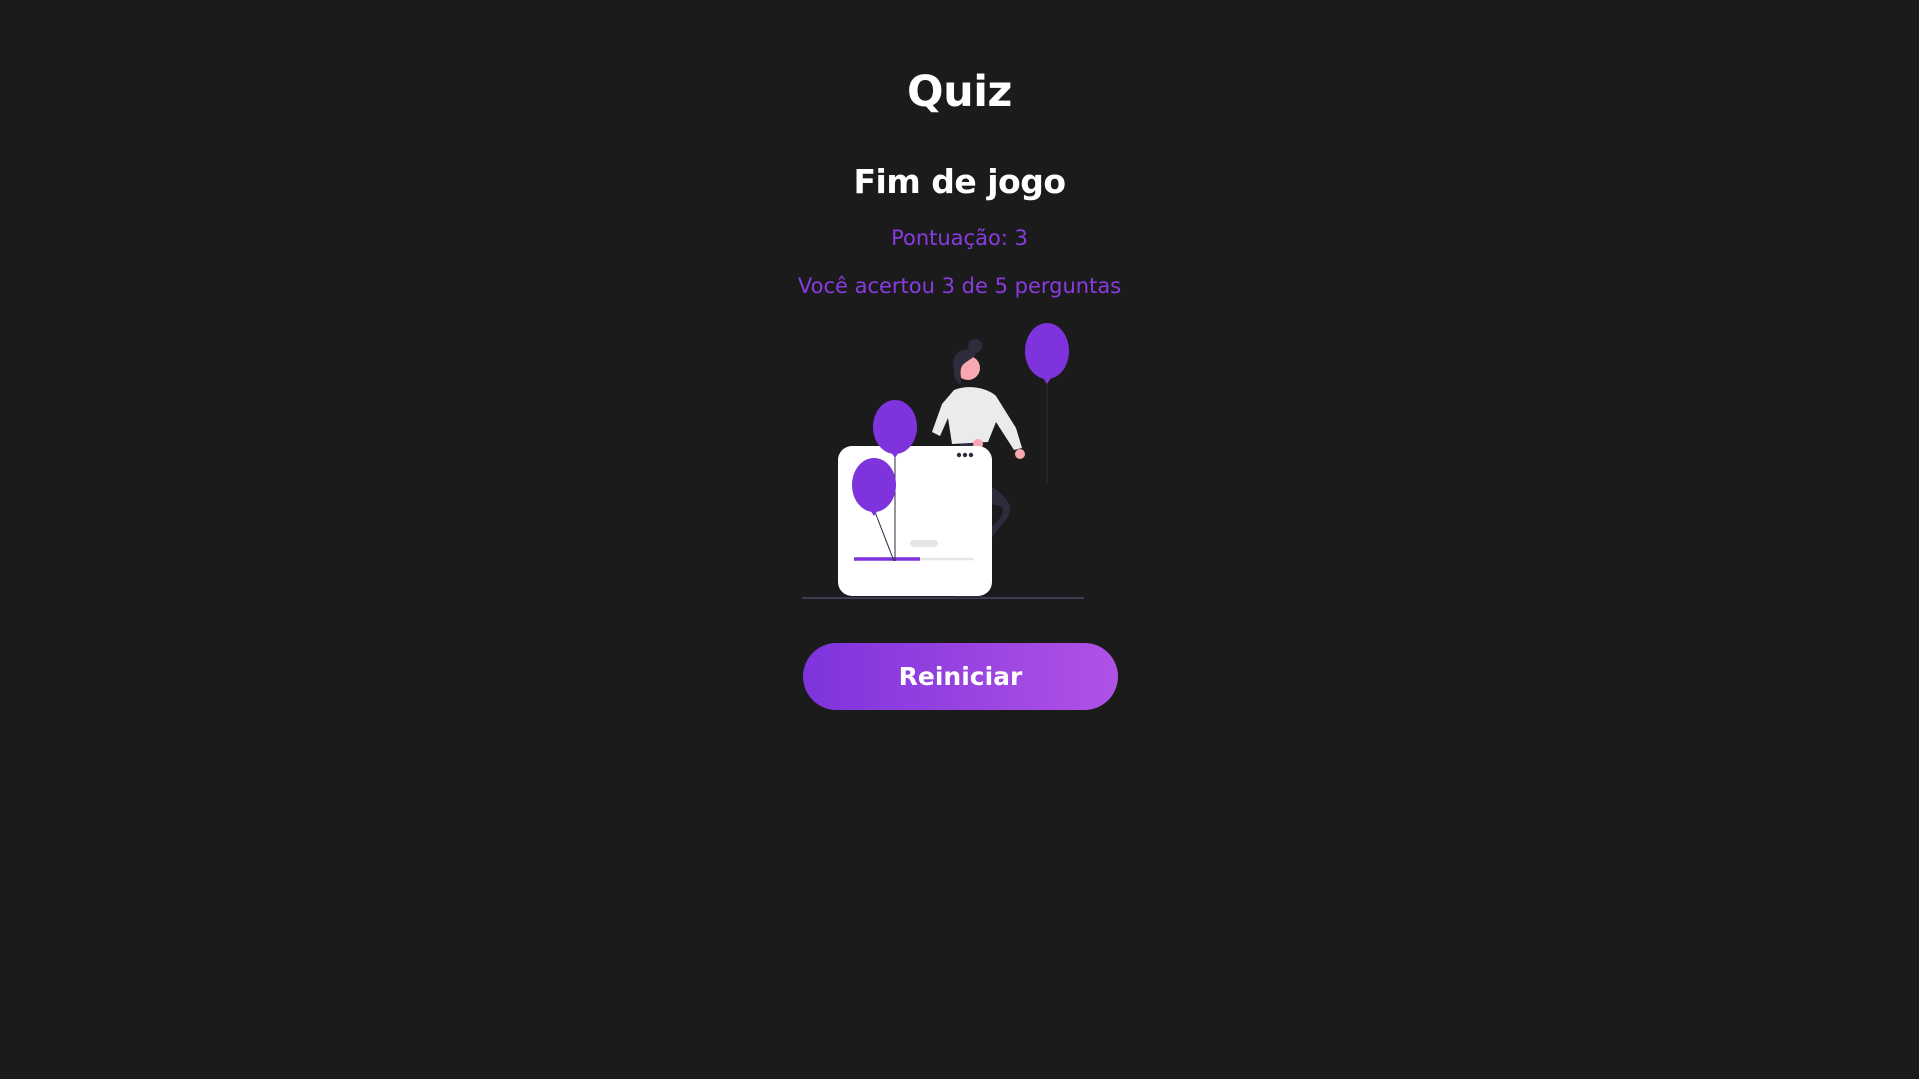  What do you see at coordinates (874, 485) in the screenshot?
I see `balloon-low-left` at bounding box center [874, 485].